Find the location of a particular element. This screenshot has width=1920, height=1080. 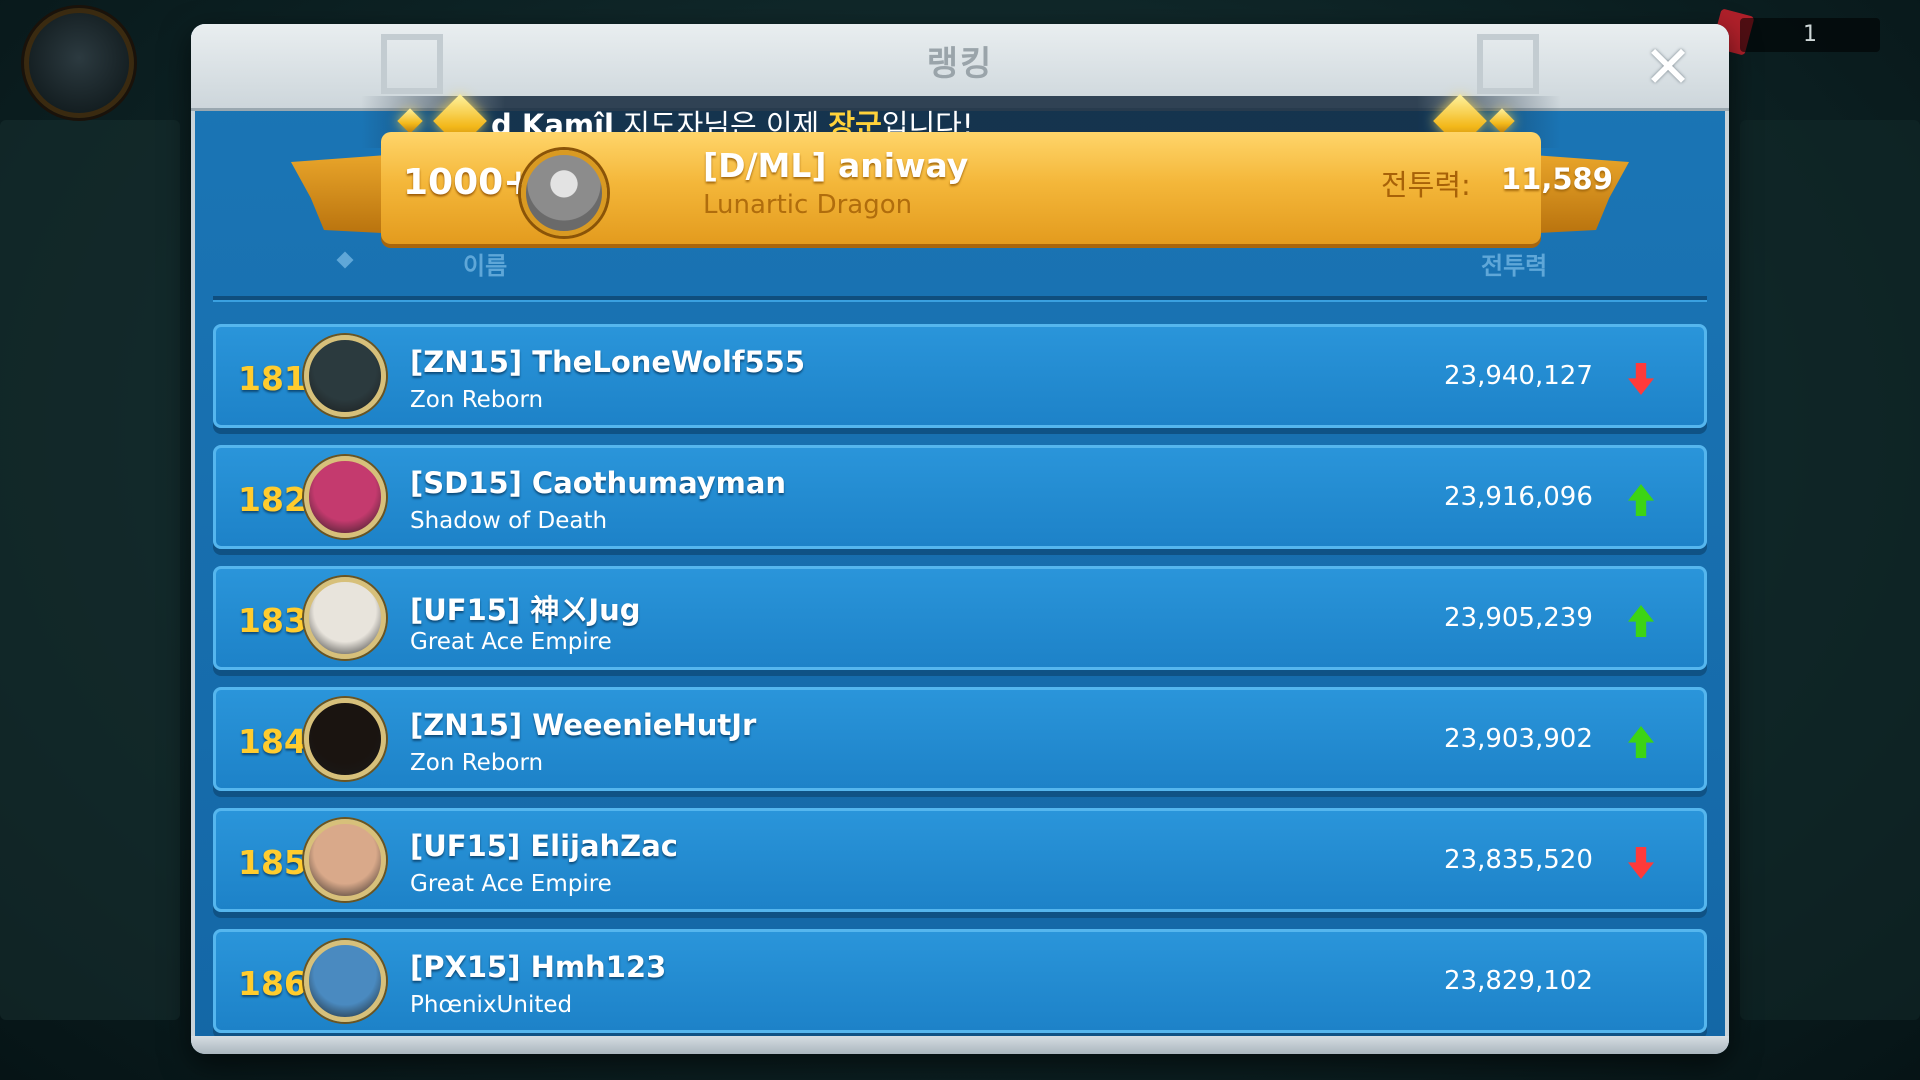

rank-number: 185 is located at coordinates (272, 862).